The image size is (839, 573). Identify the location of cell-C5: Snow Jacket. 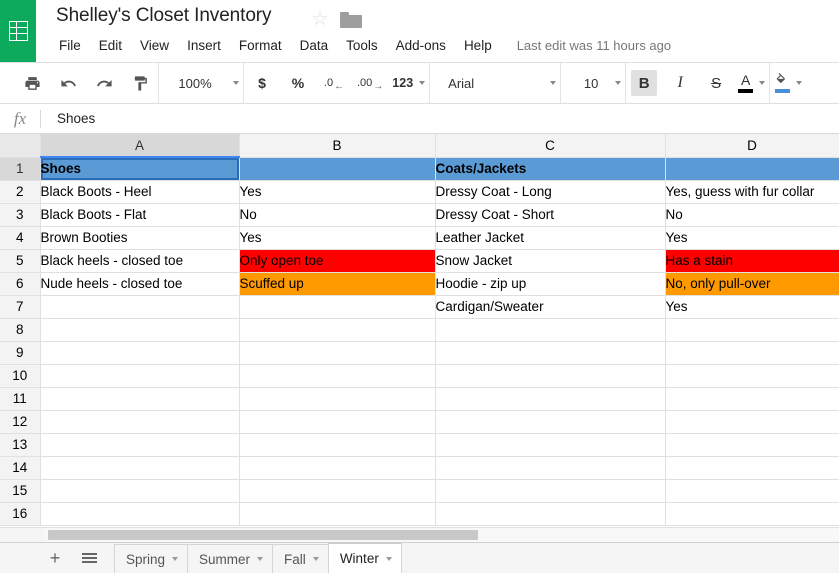
(550, 261).